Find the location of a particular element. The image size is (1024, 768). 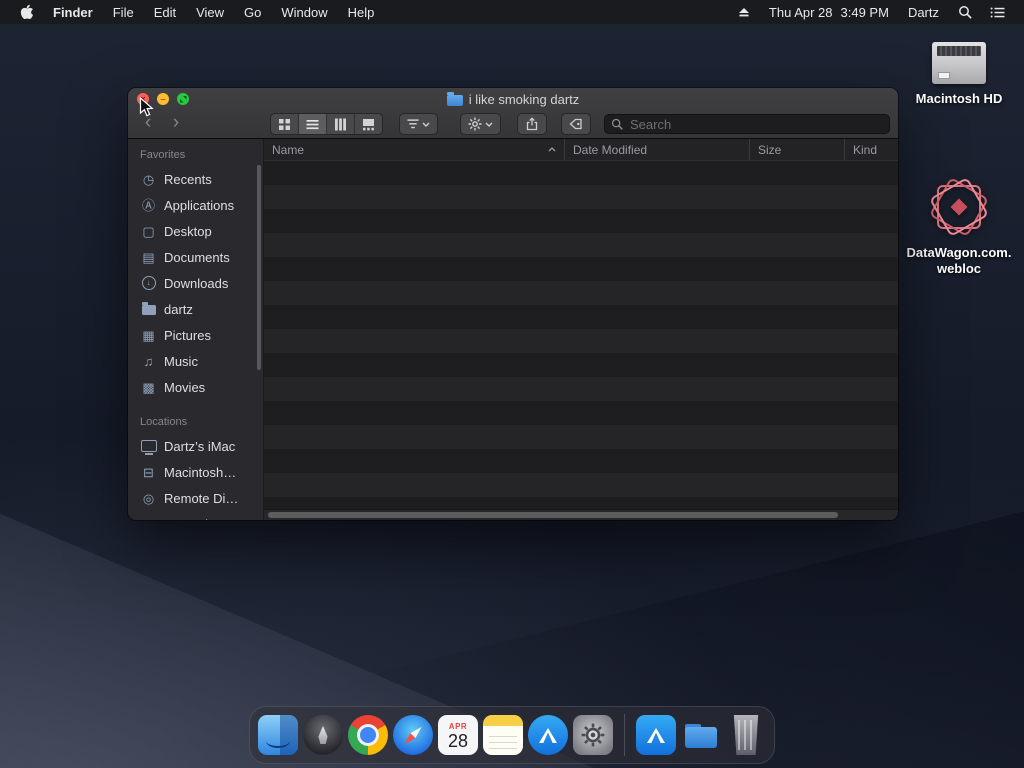

dock-trash-icon is located at coordinates (746, 735).